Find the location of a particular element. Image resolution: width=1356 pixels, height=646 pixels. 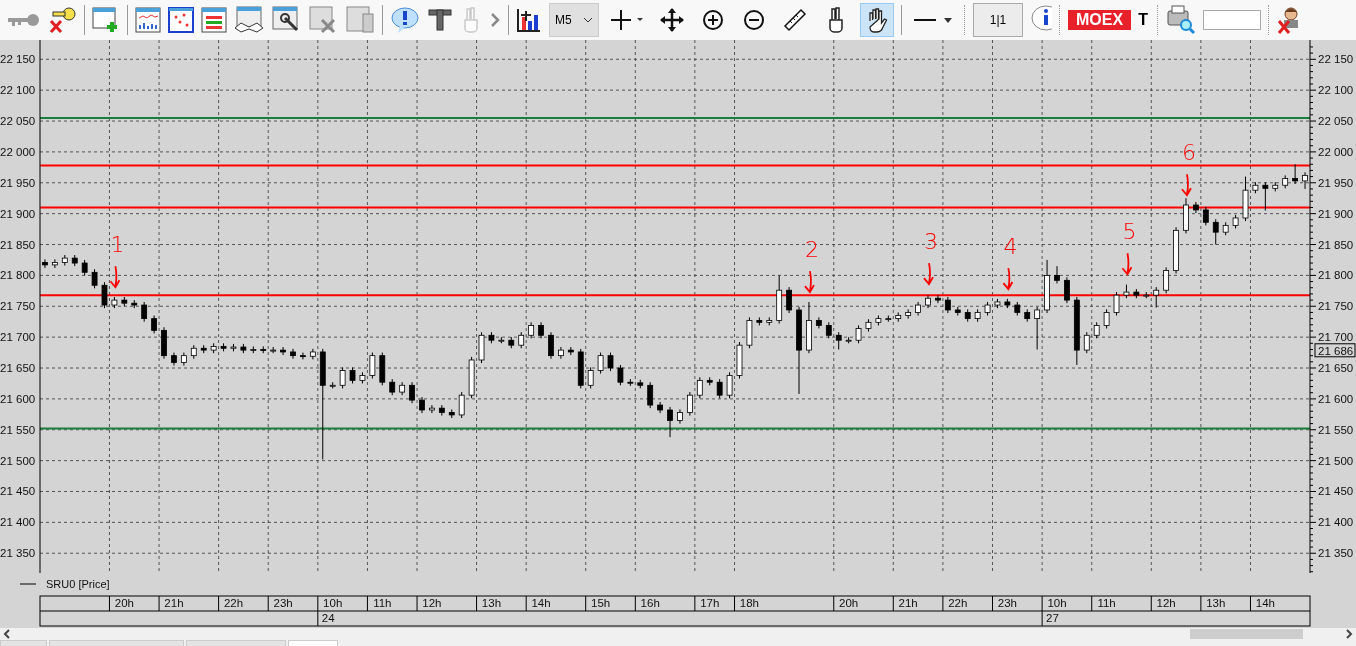

toolbar-text: Т is located at coordinates (1143, 20).